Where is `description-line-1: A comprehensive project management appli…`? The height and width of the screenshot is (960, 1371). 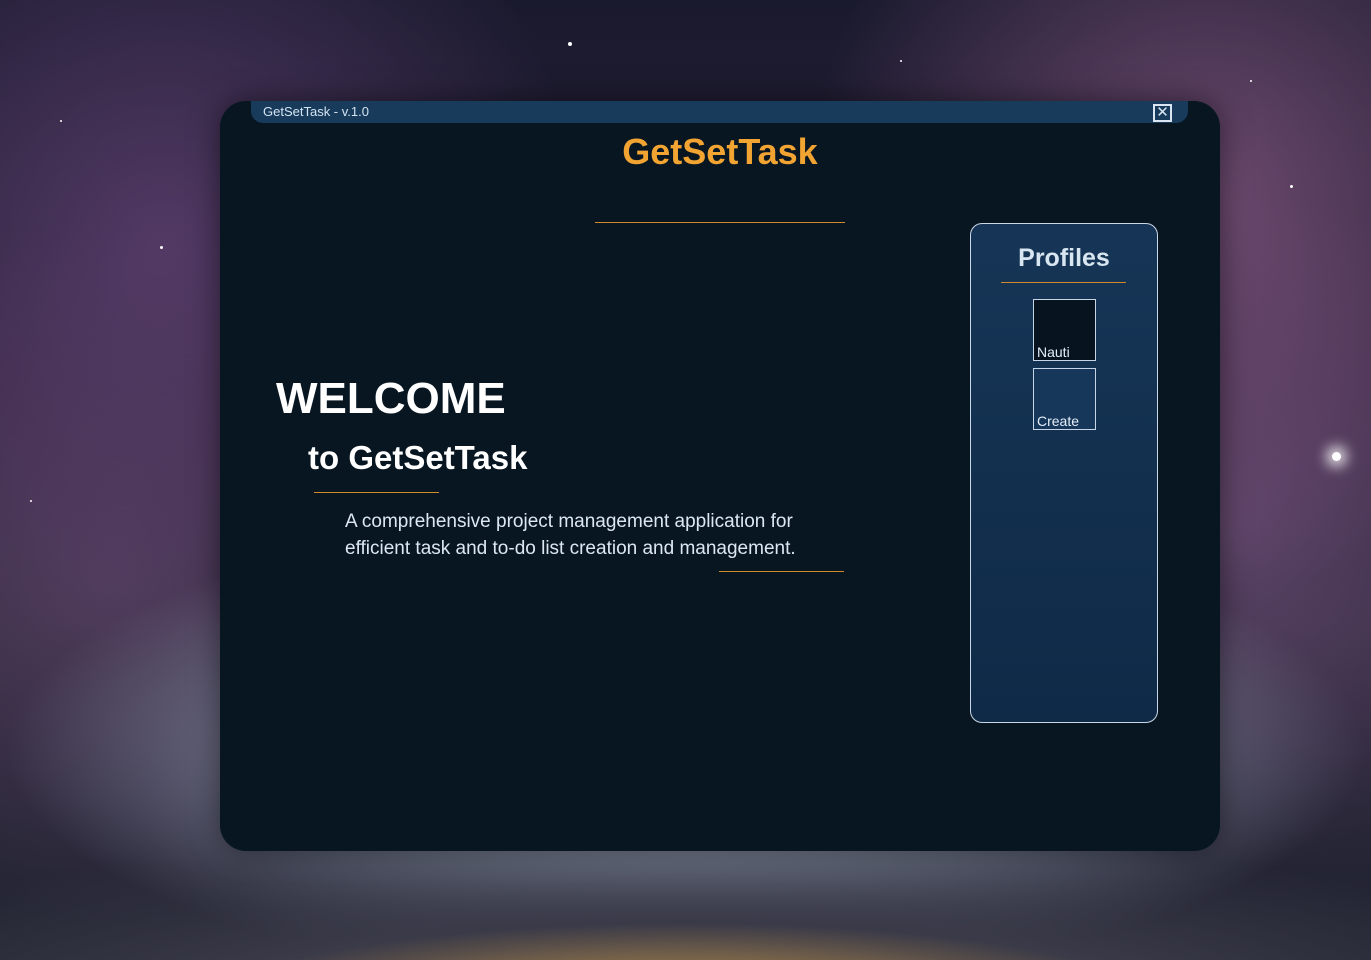 description-line-1: A comprehensive project management appli… is located at coordinates (569, 521).